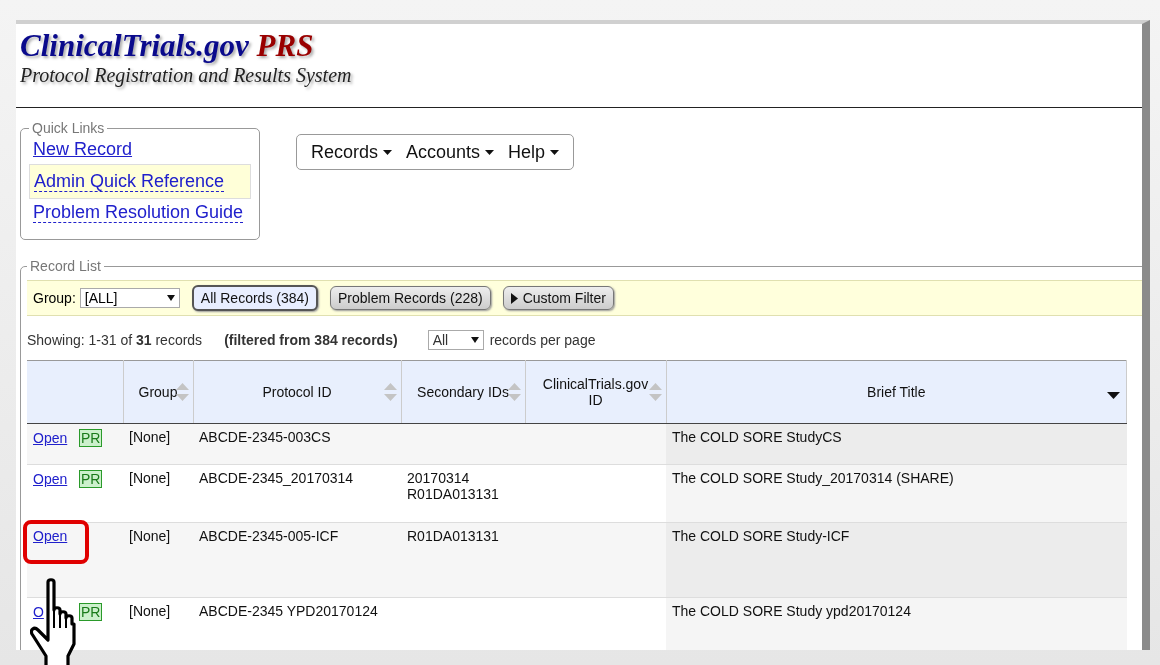 Image resolution: width=1160 pixels, height=665 pixels. I want to click on menu-item: Help, so click(534, 152).